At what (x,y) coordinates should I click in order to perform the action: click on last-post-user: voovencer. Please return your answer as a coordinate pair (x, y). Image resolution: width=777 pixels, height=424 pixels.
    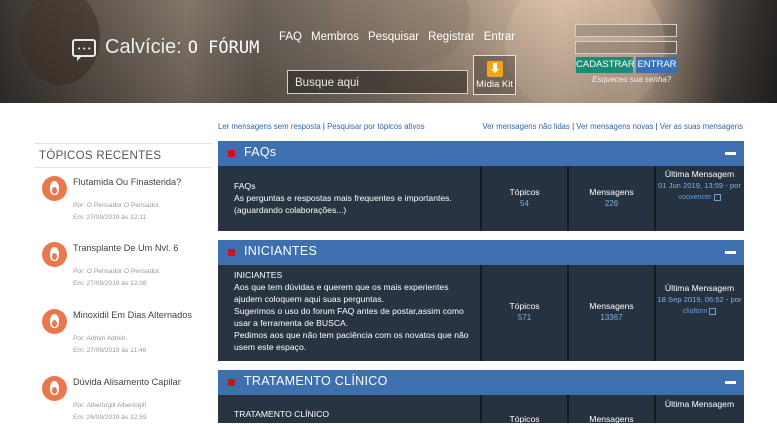
    Looking at the image, I should click on (699, 196).